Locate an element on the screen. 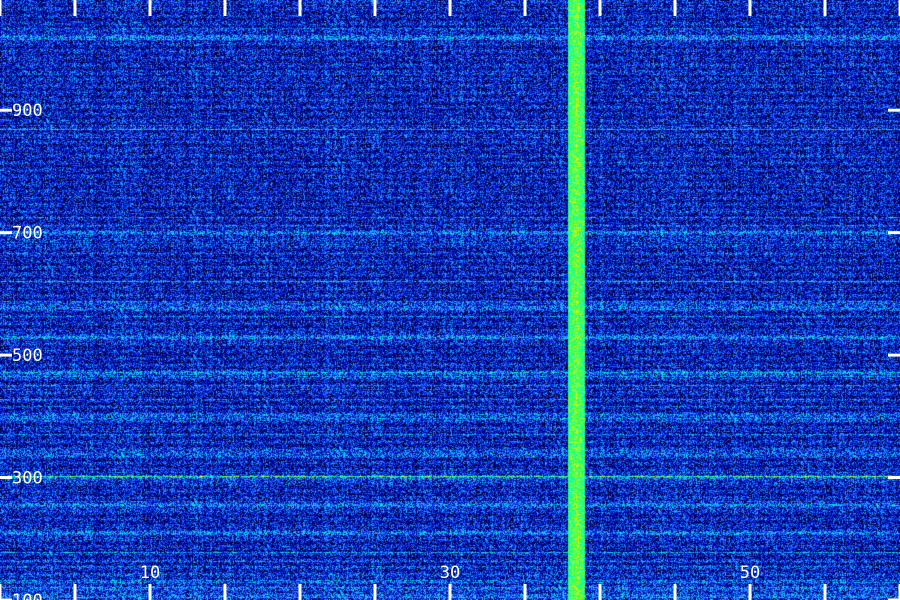 Image resolution: width=900 pixels, height=600 pixels. y-tick-label-300: 300 is located at coordinates (27, 479).